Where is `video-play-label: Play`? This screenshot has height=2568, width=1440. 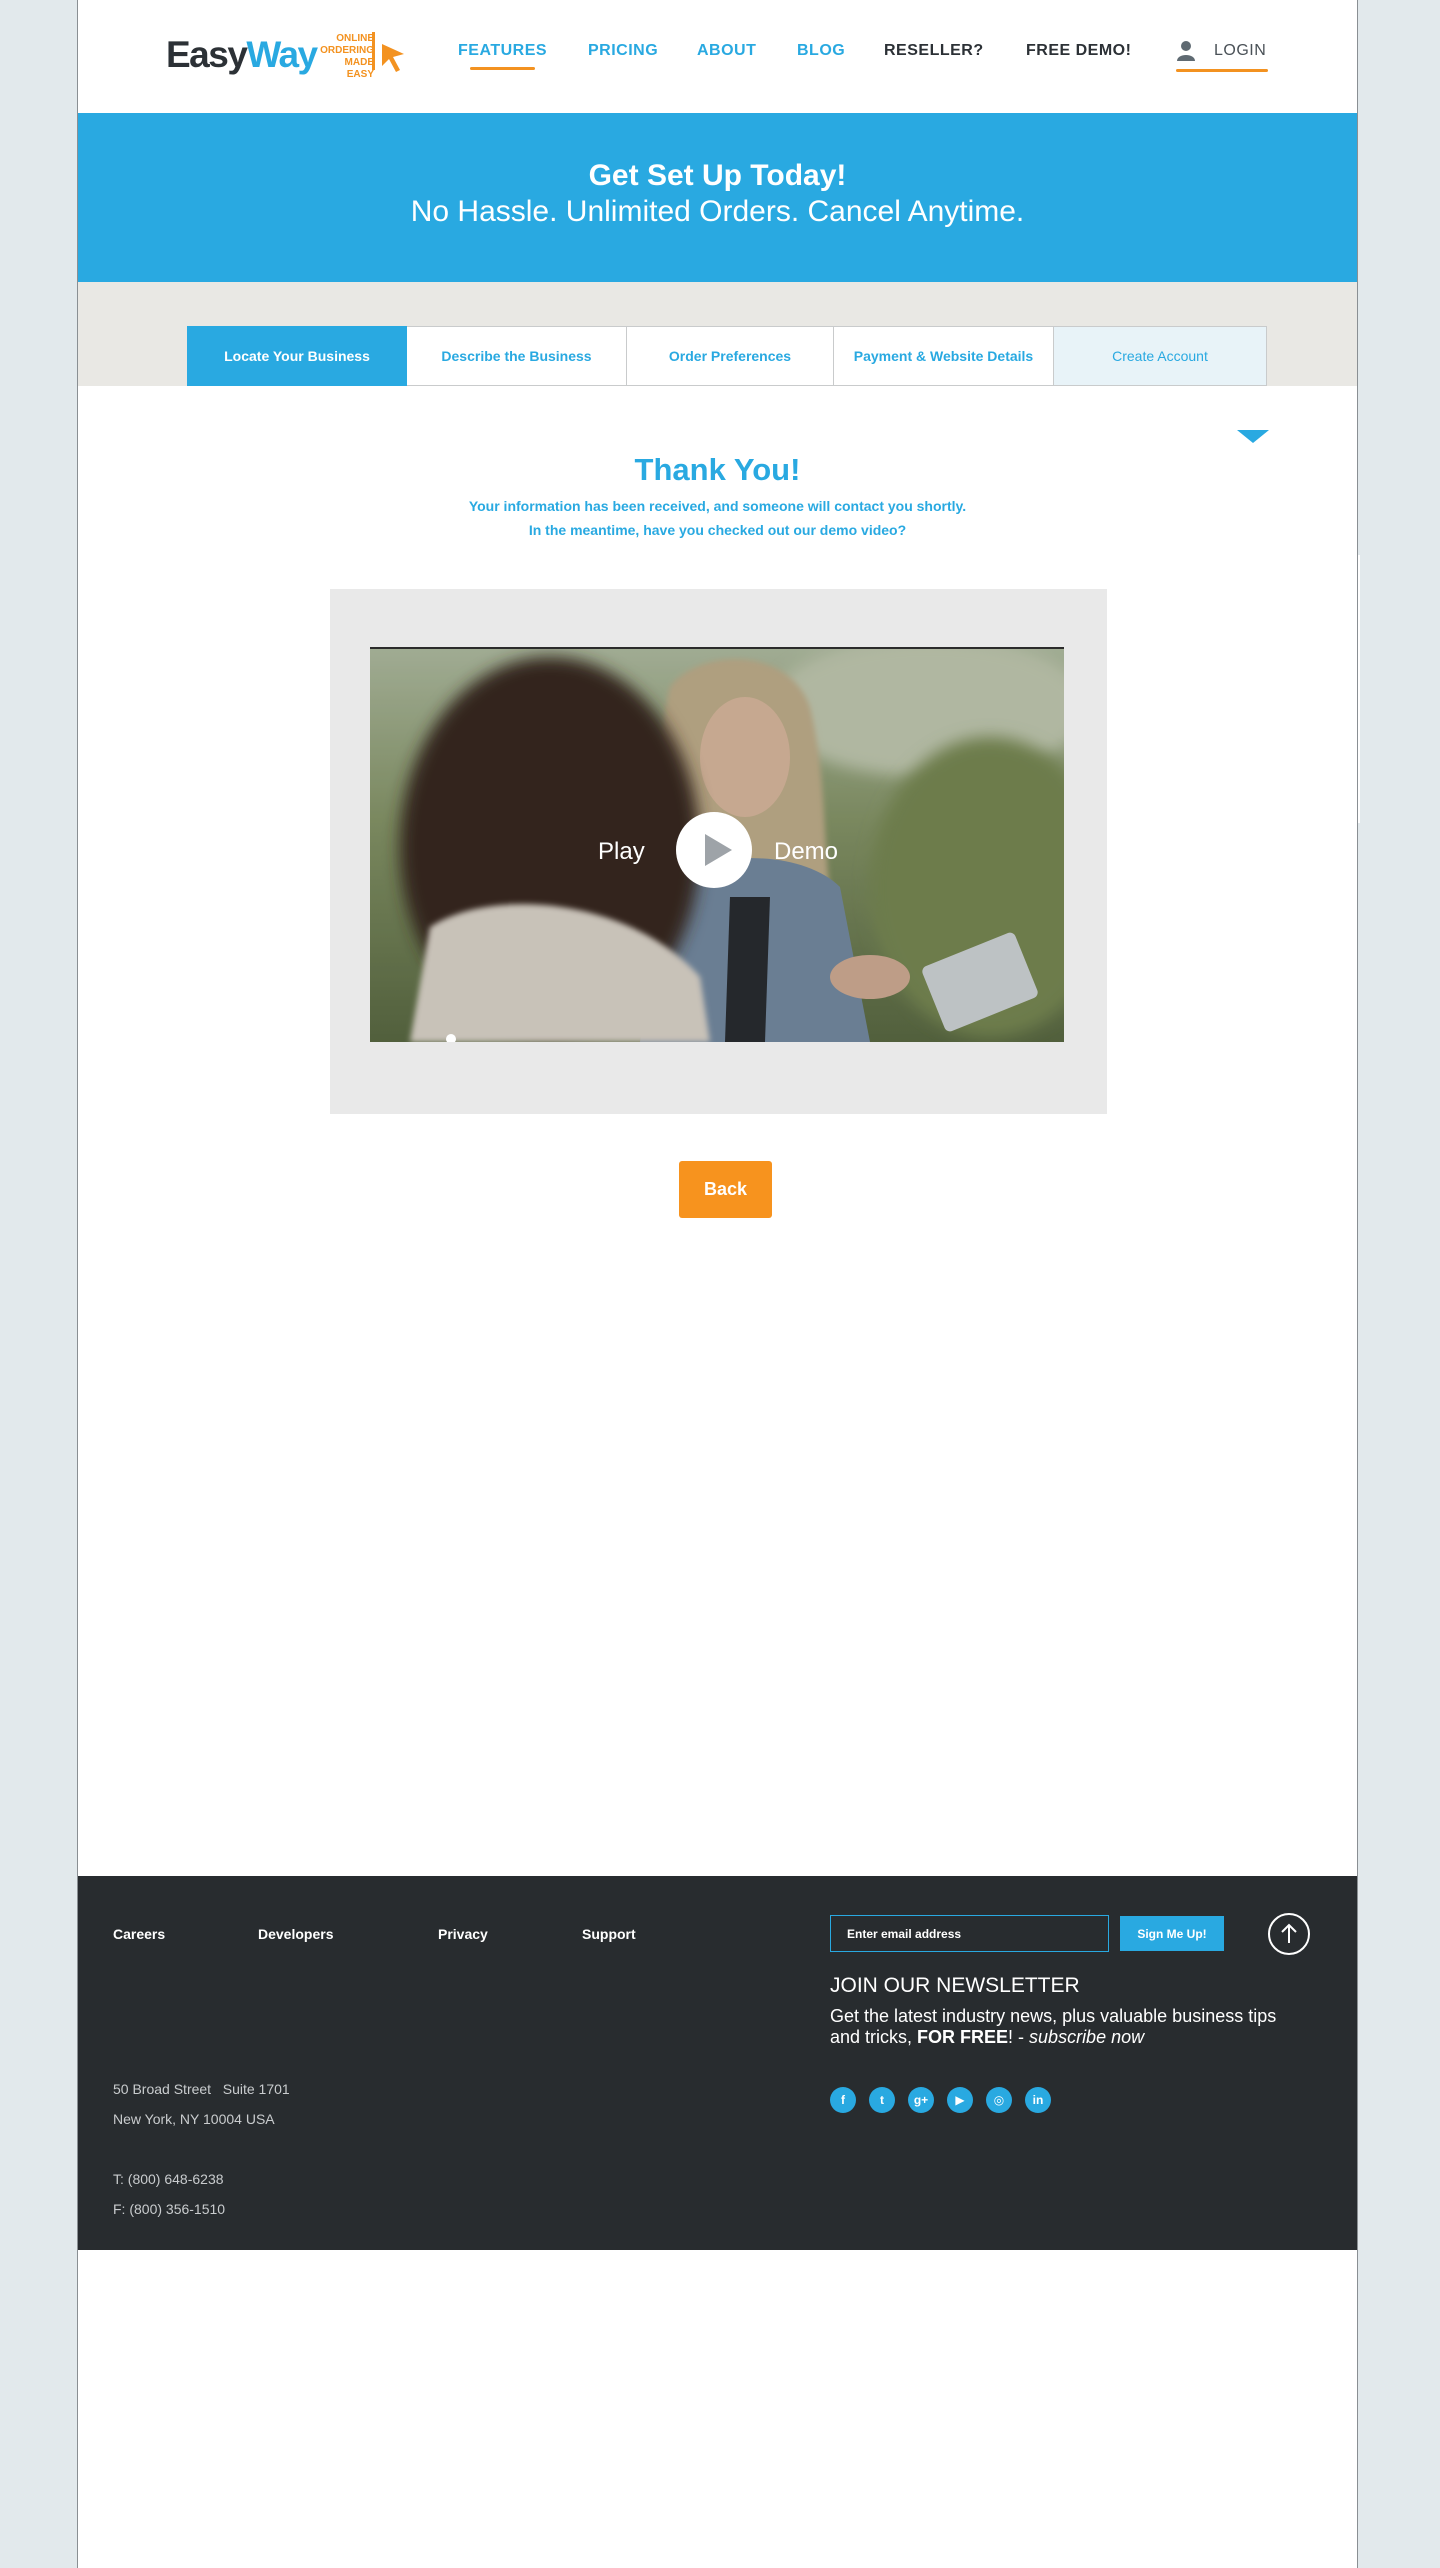
video-play-label: Play is located at coordinates (621, 851).